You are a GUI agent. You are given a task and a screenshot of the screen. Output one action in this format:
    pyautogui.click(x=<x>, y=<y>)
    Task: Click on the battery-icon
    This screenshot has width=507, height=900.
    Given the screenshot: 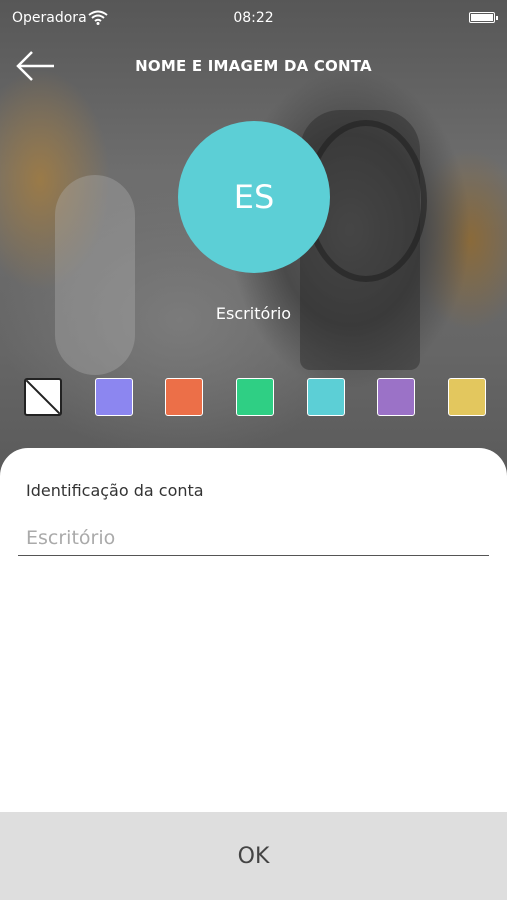 What is the action you would take?
    pyautogui.click(x=483, y=17)
    